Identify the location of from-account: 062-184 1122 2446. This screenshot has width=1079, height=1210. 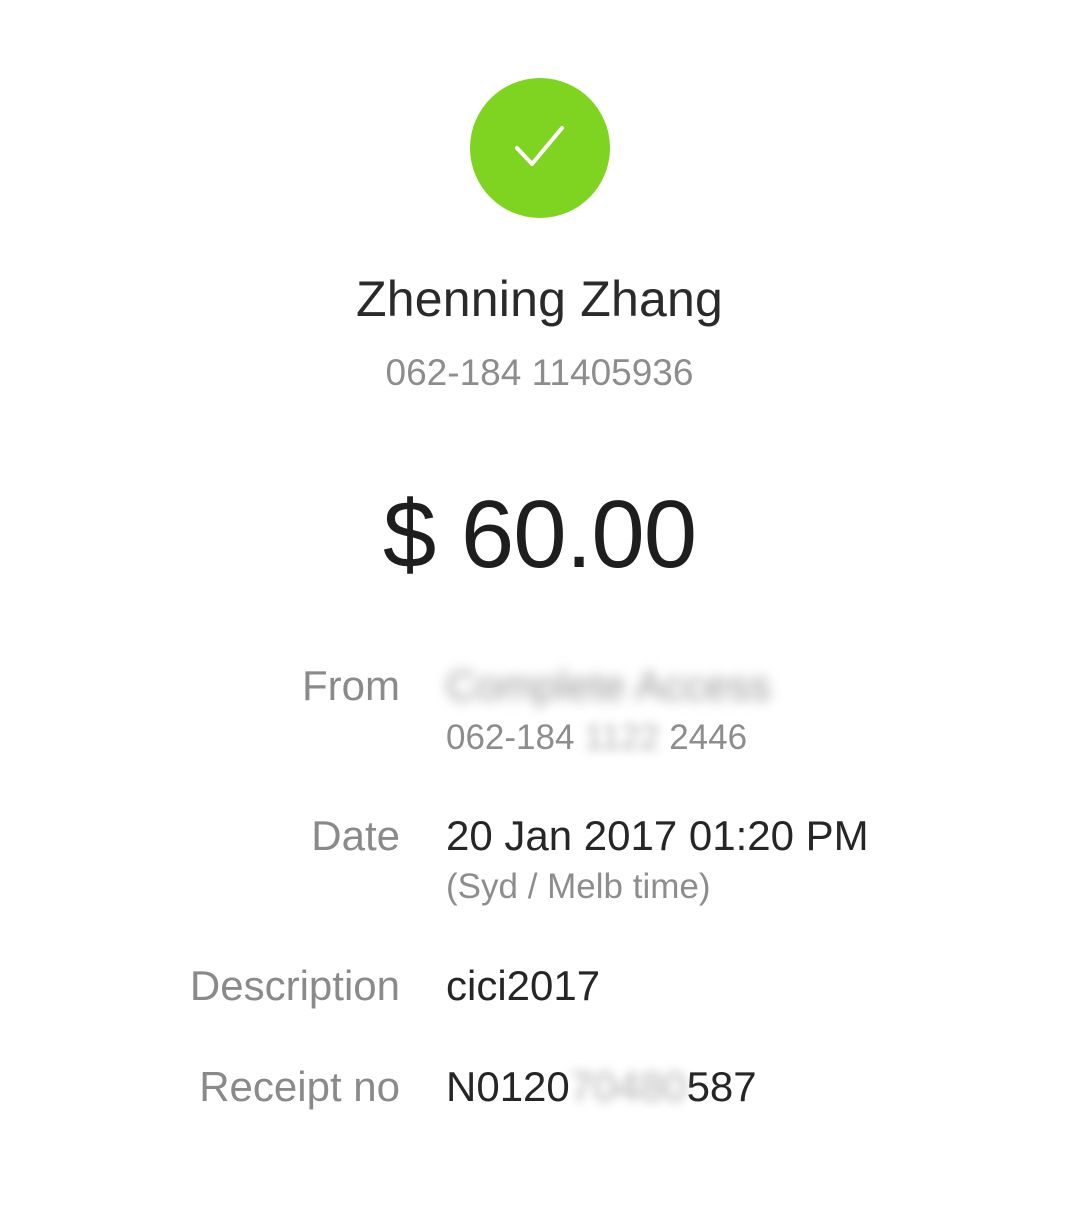
(596, 738).